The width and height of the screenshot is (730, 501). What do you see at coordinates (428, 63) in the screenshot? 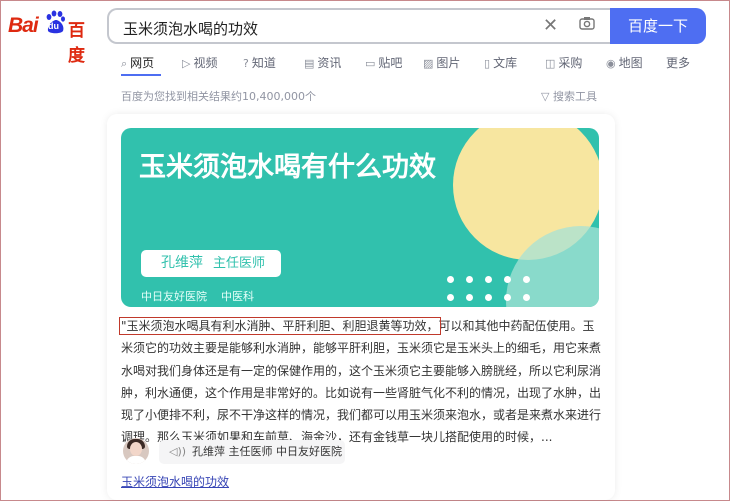
I see `image-icon: ▨` at bounding box center [428, 63].